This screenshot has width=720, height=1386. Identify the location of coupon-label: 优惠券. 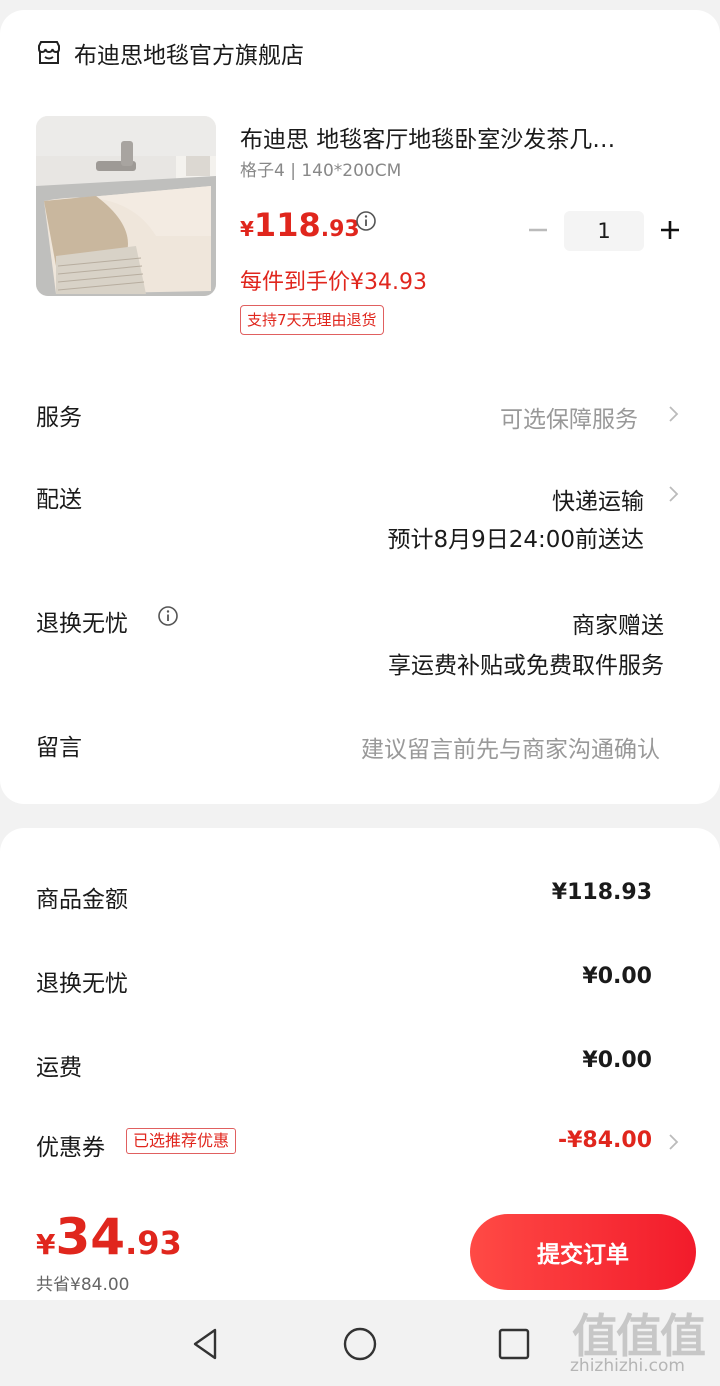
(70, 1148).